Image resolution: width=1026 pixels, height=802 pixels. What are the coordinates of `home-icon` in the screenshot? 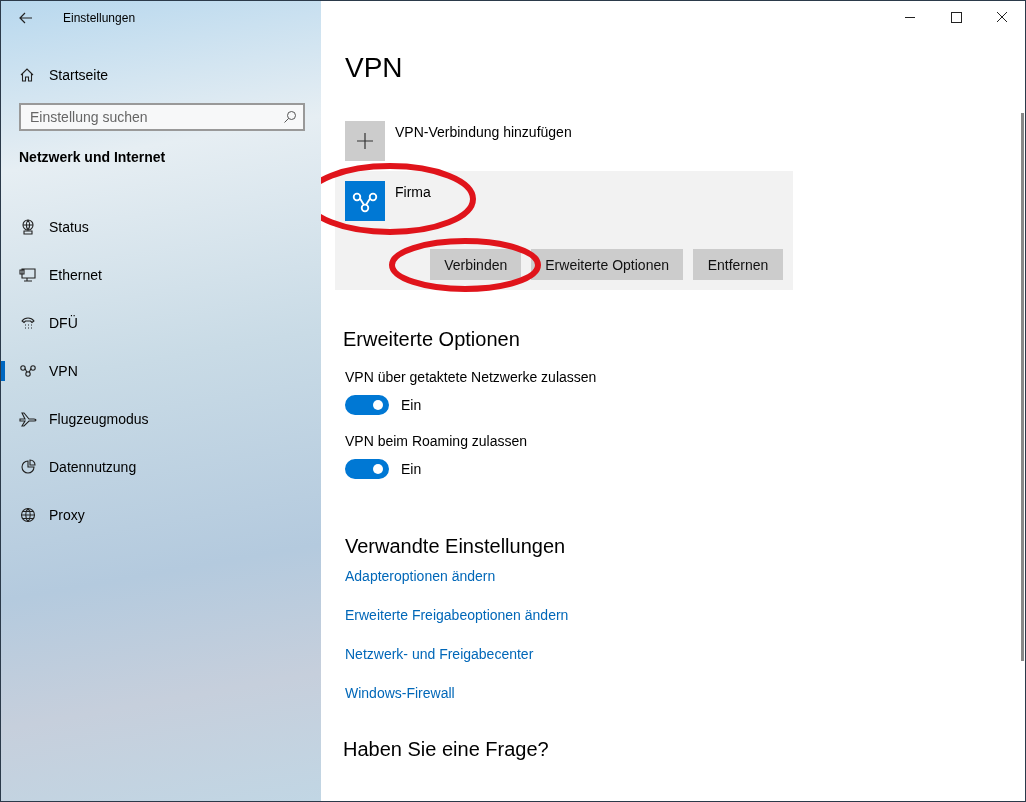 It's located at (27, 75).